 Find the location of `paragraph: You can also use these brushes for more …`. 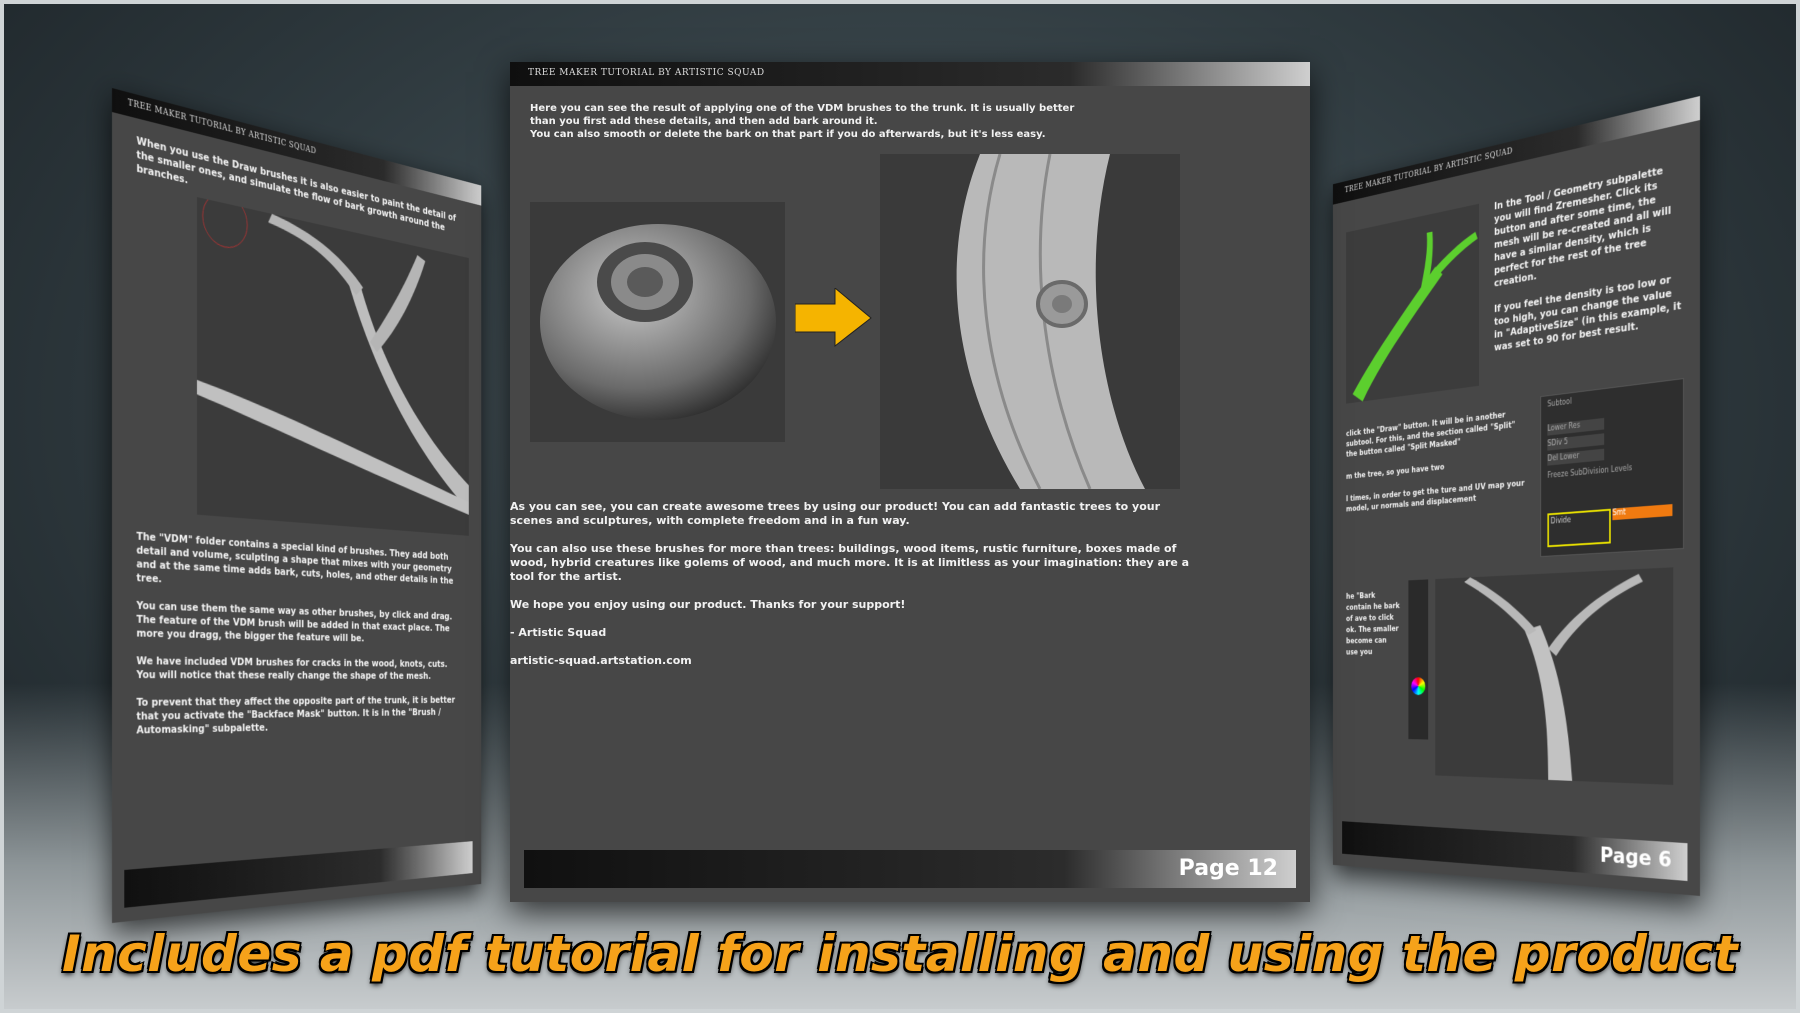

paragraph: You can also use these brushes for more … is located at coordinates (850, 562).